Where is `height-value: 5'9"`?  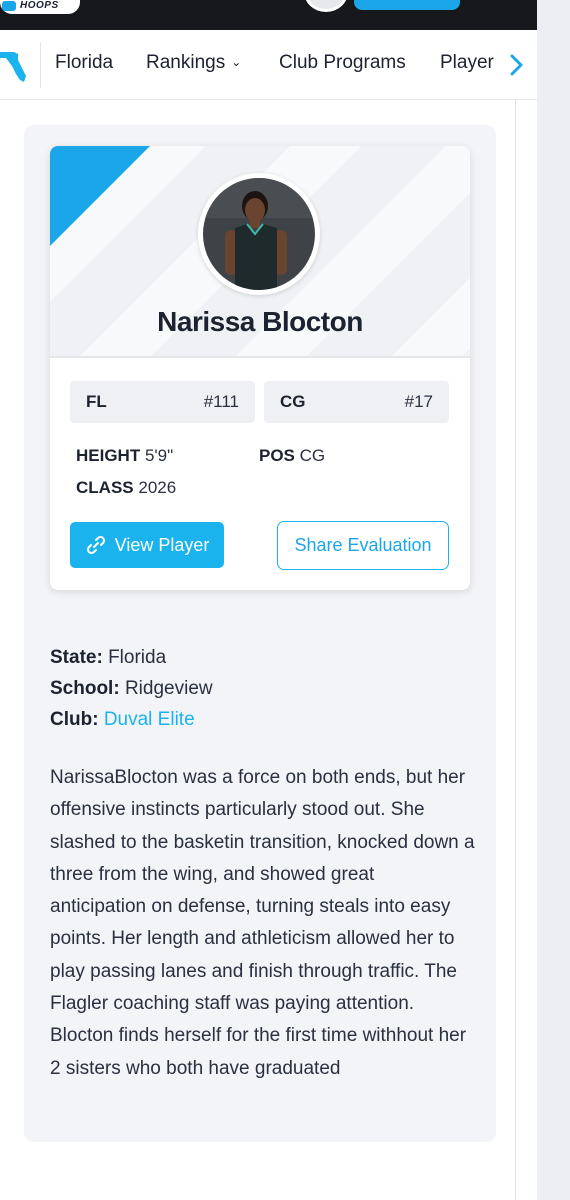
height-value: 5'9" is located at coordinates (159, 455).